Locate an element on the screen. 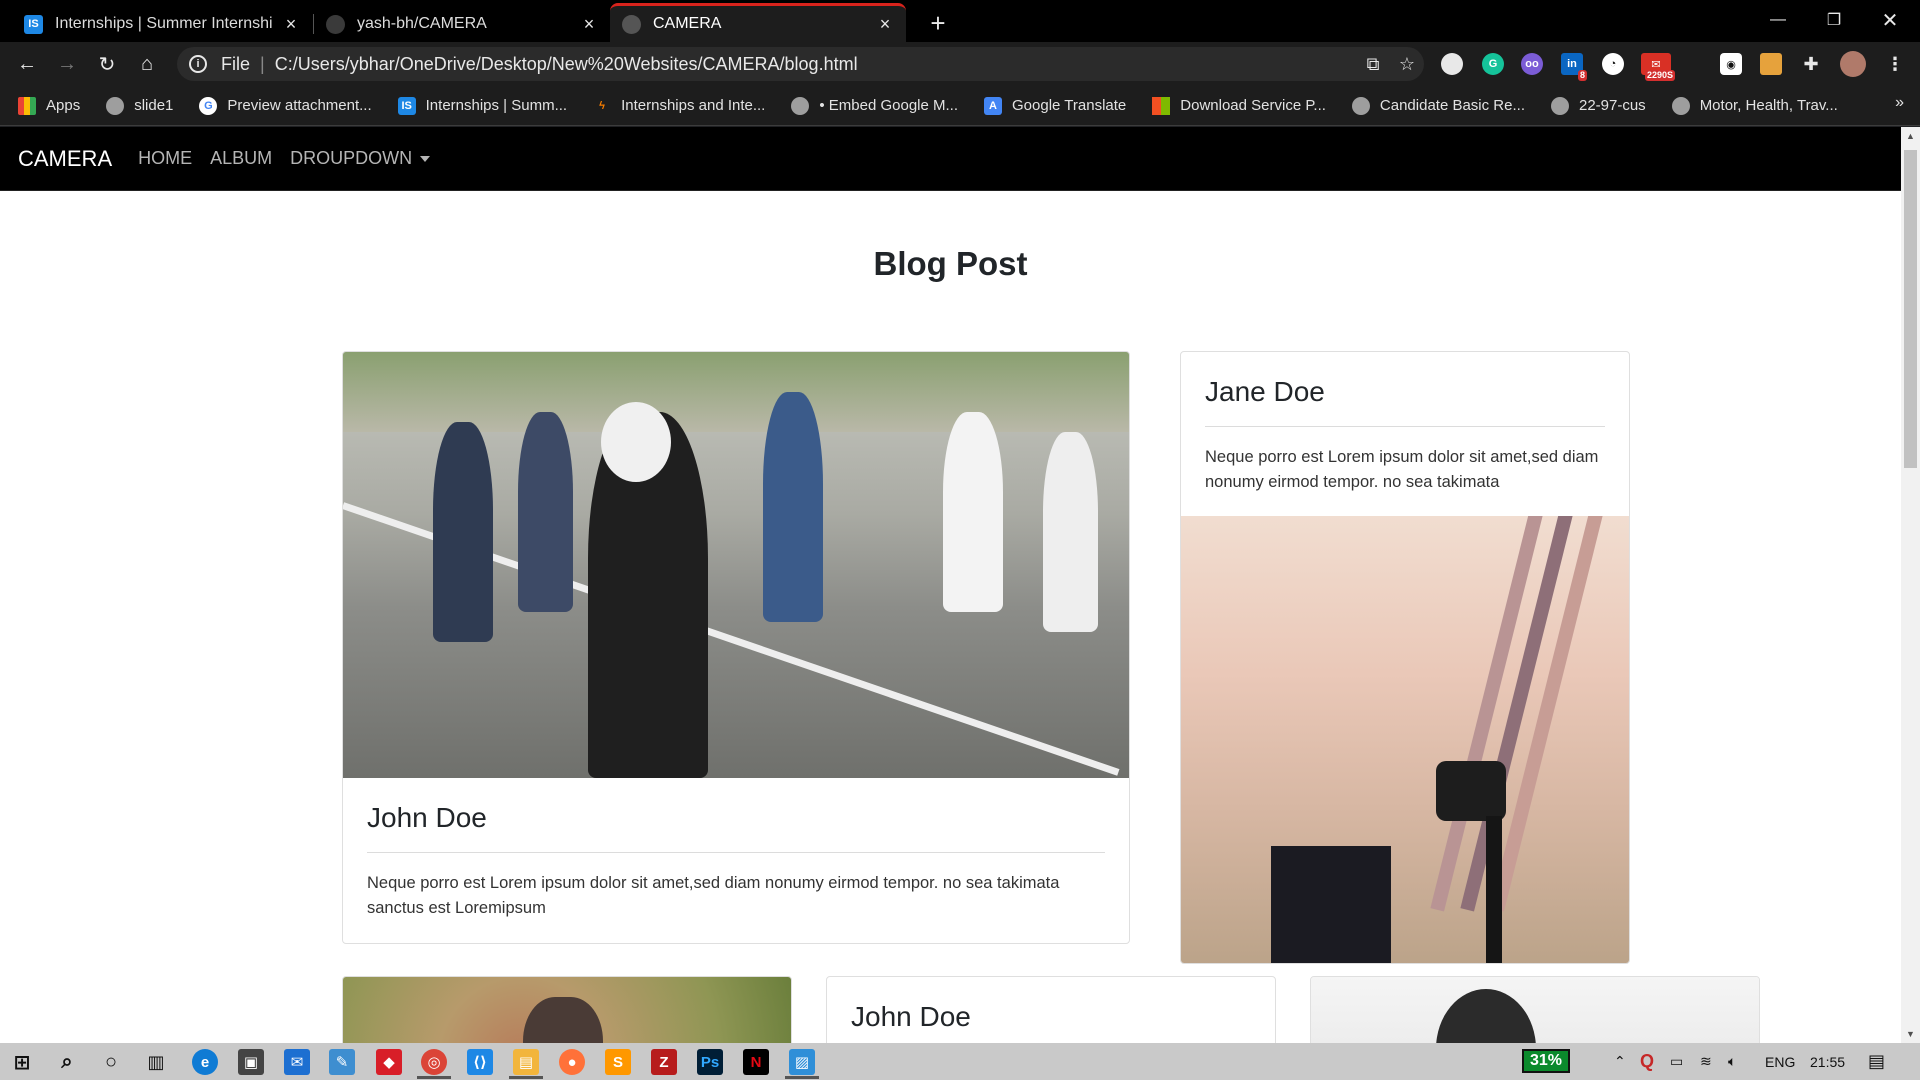  language-indicator: ENG is located at coordinates (1780, 1061).